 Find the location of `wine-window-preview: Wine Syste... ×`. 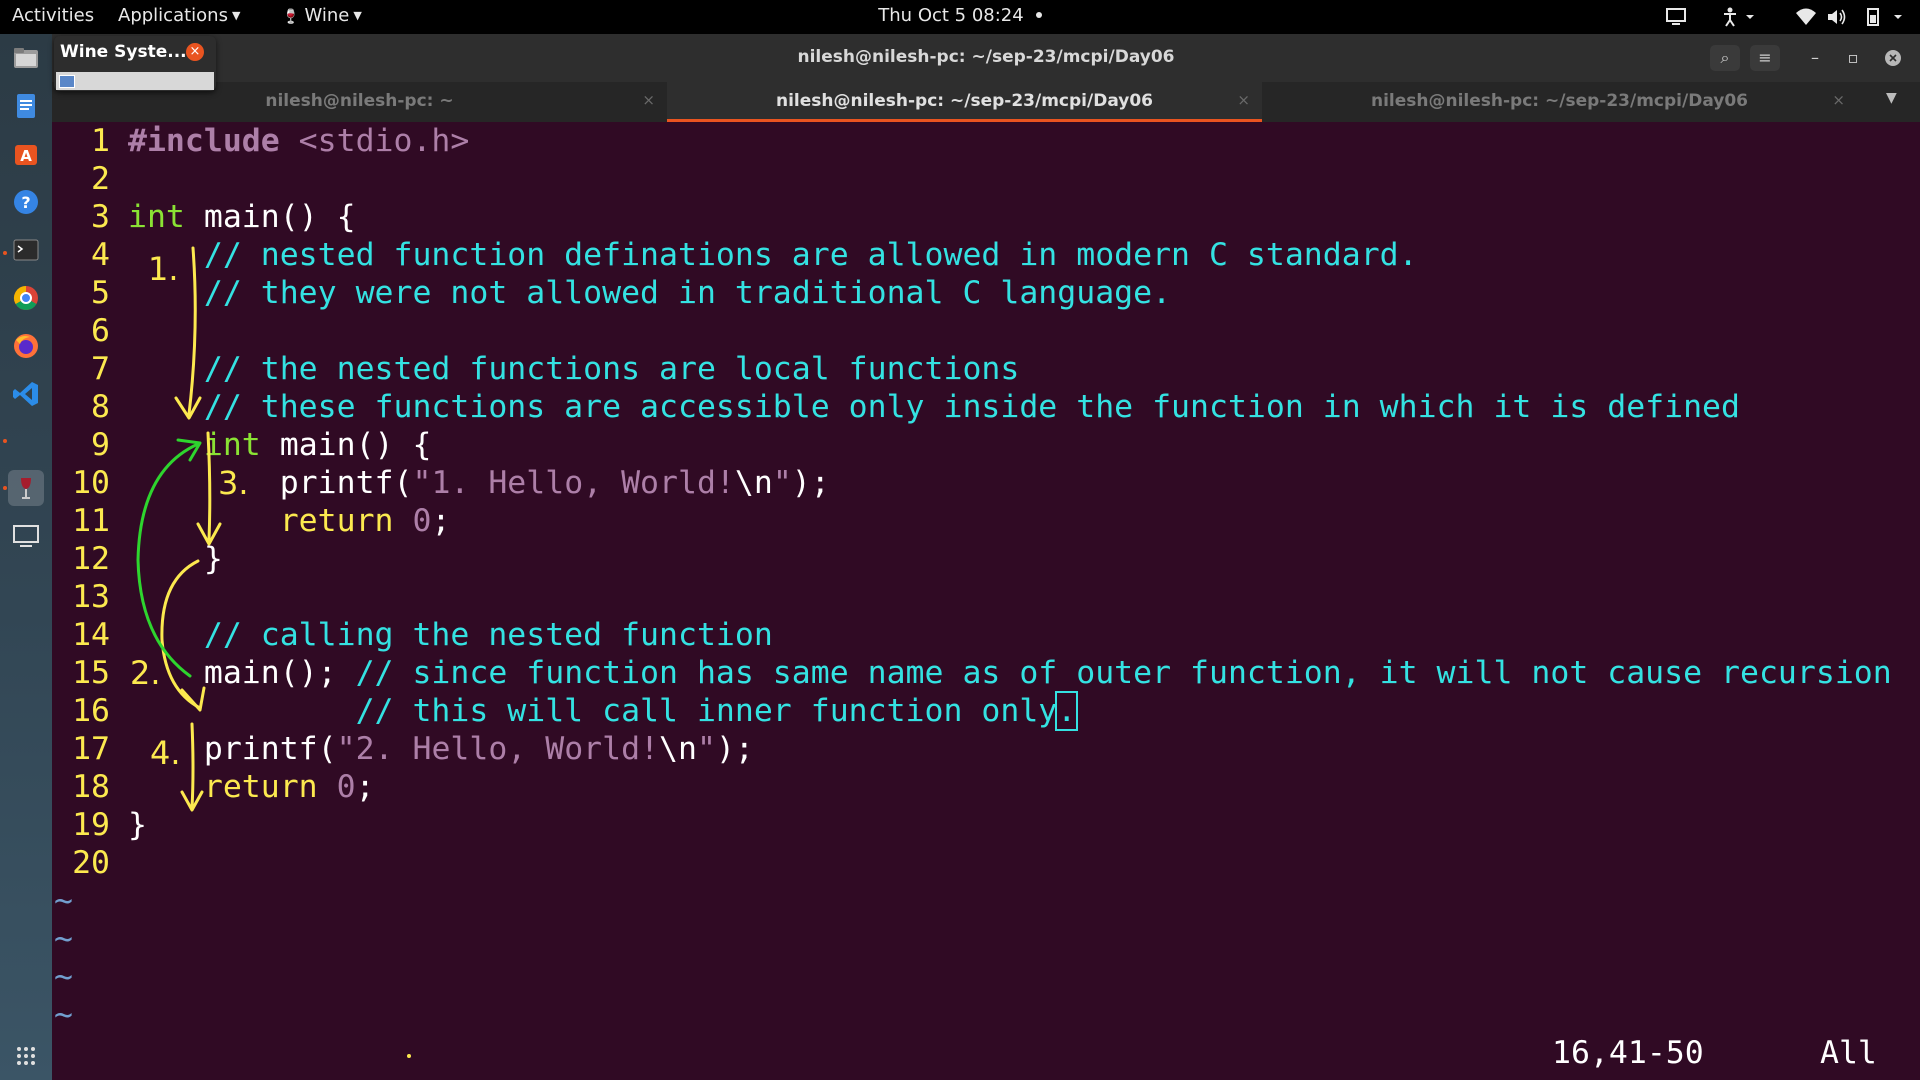

wine-window-preview: Wine Syste... × is located at coordinates (135, 63).